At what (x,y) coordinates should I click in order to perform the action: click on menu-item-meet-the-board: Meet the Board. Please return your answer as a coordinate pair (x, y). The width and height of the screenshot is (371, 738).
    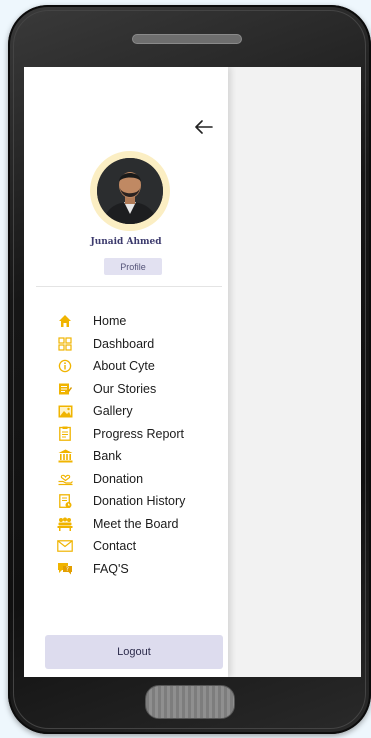
    Looking at the image, I should click on (126, 524).